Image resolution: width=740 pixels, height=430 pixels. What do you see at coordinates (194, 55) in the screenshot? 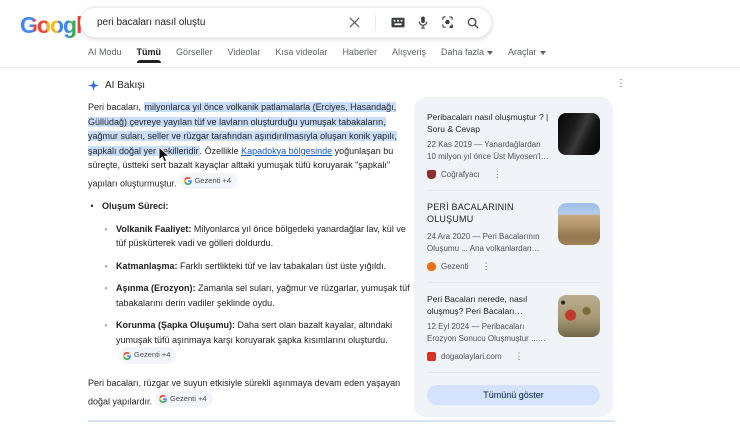
I see `tab-gorseller: Görseller` at bounding box center [194, 55].